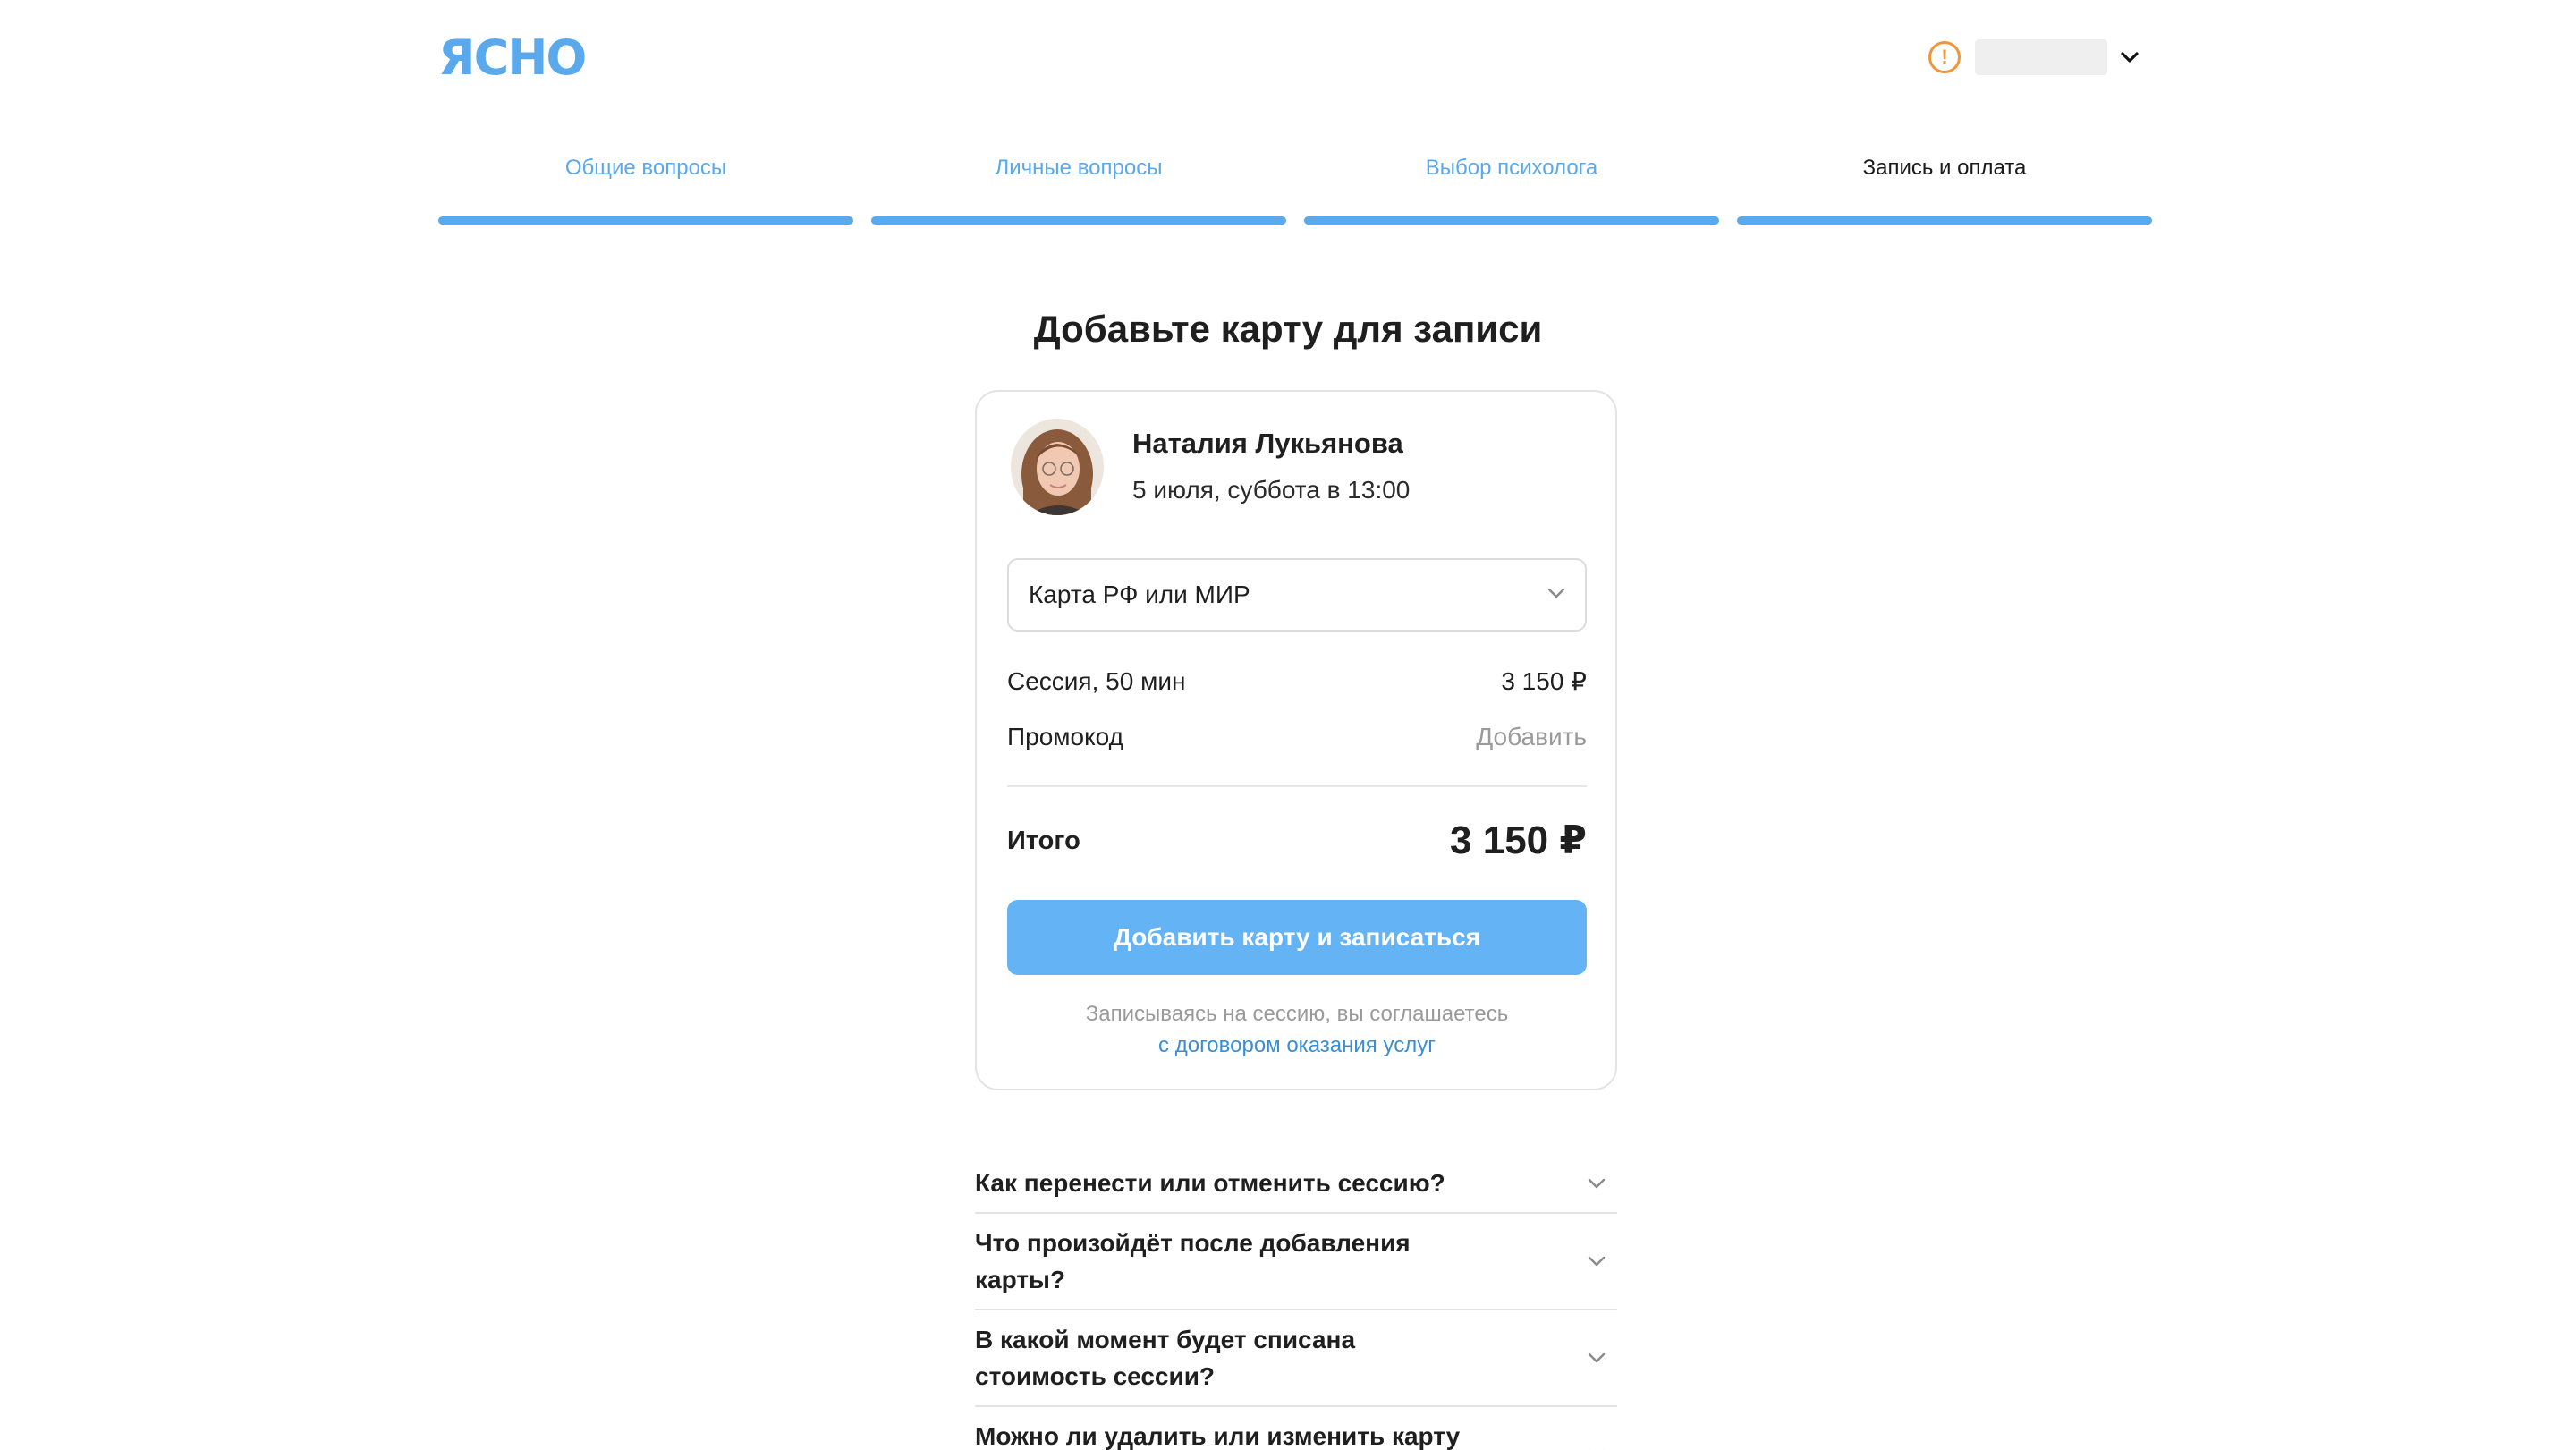  What do you see at coordinates (645, 189) in the screenshot?
I see `step-general-questions: Общие вопросы` at bounding box center [645, 189].